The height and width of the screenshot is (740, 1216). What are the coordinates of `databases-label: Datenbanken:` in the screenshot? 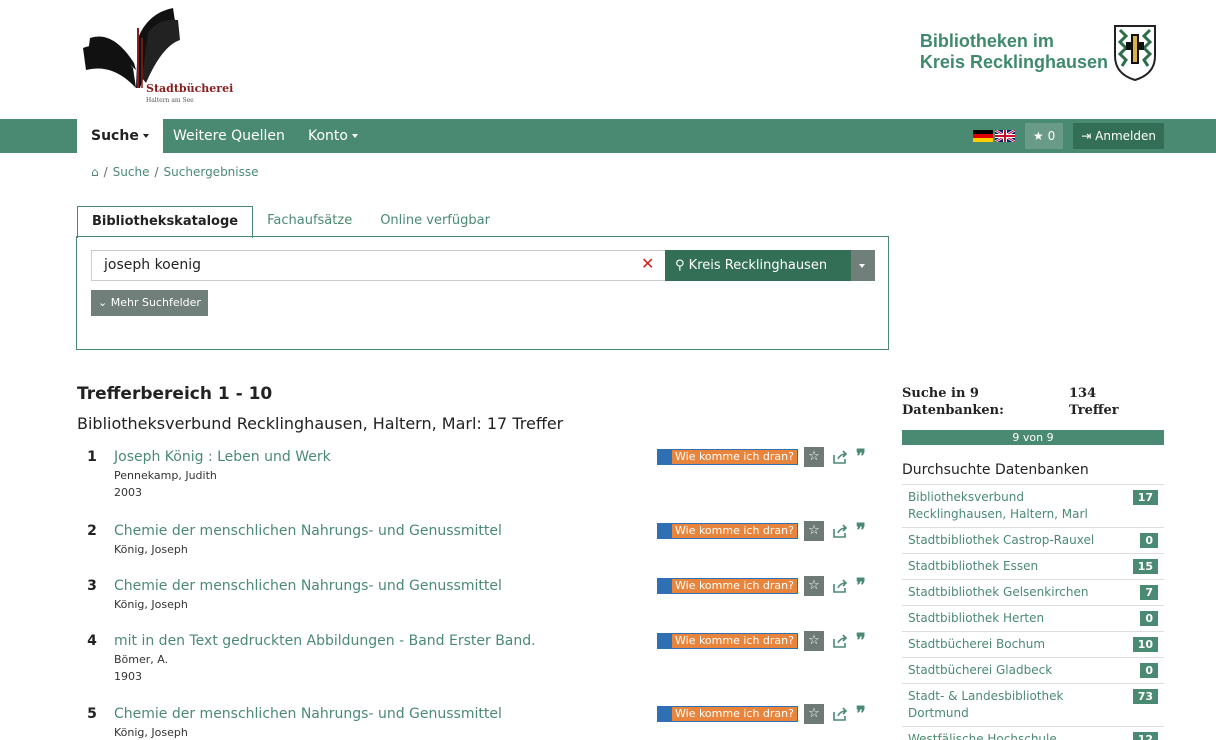 It's located at (953, 410).